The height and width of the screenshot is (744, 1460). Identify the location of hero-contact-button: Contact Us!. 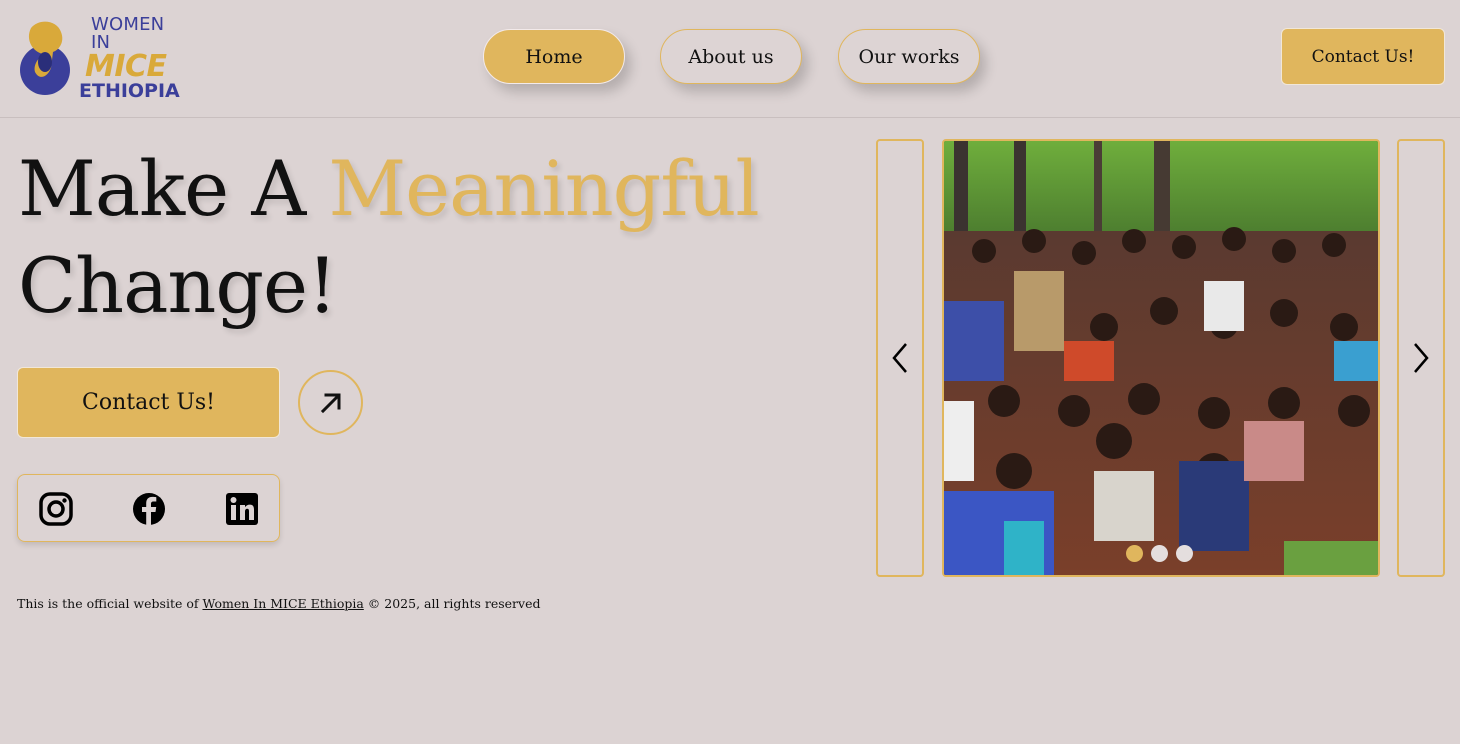
(148, 402).